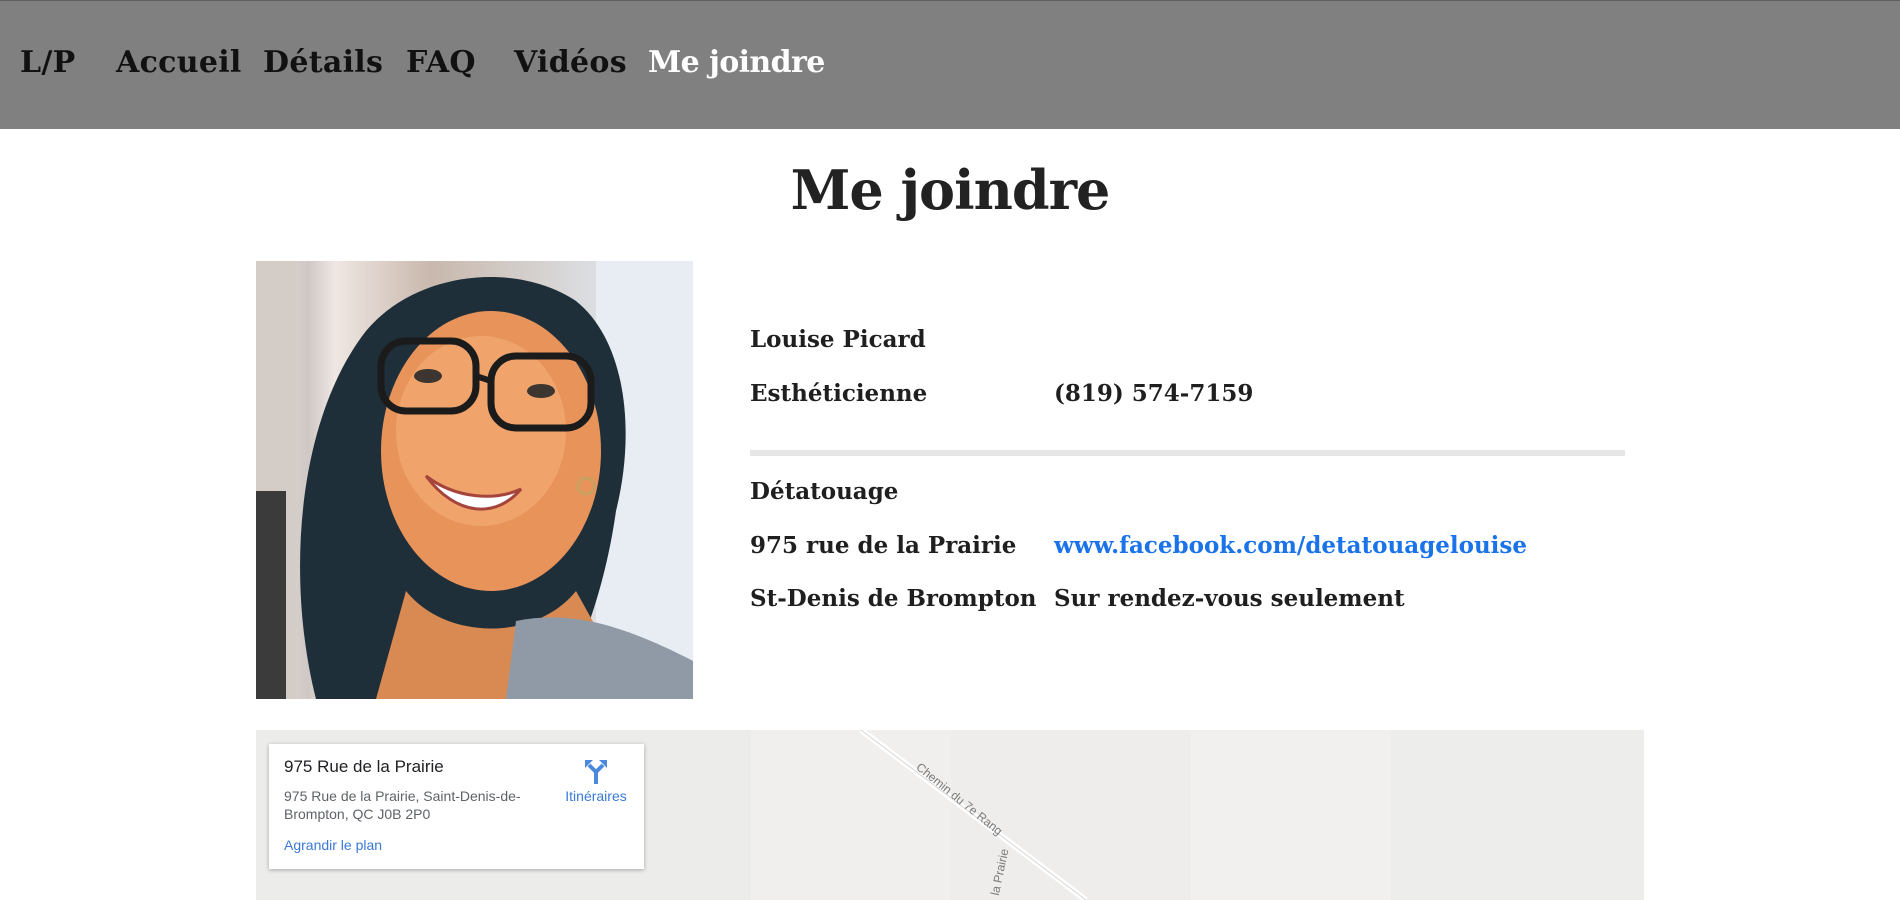 Image resolution: width=1900 pixels, height=900 pixels. Describe the element at coordinates (824, 491) in the screenshot. I see `contact-service: Détatouage` at that location.